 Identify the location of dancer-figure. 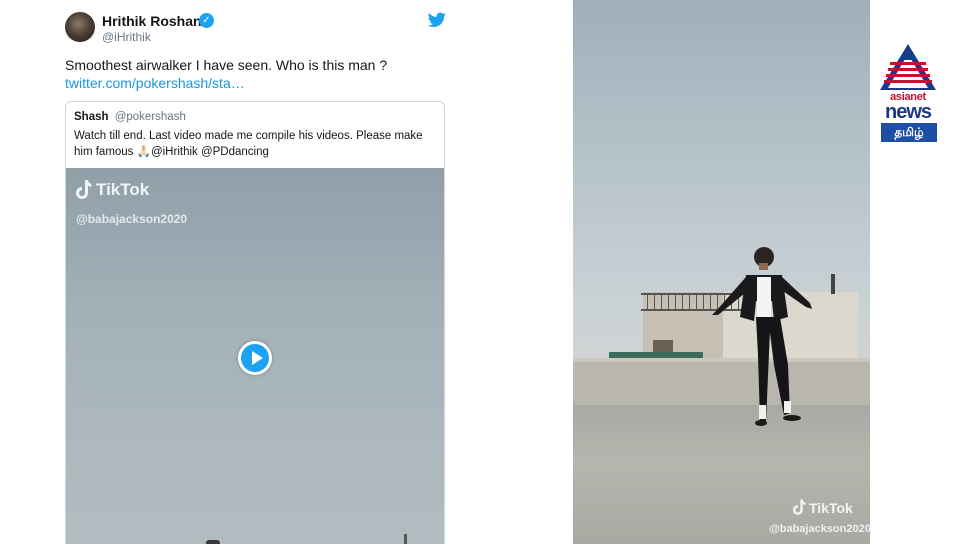
(762, 336).